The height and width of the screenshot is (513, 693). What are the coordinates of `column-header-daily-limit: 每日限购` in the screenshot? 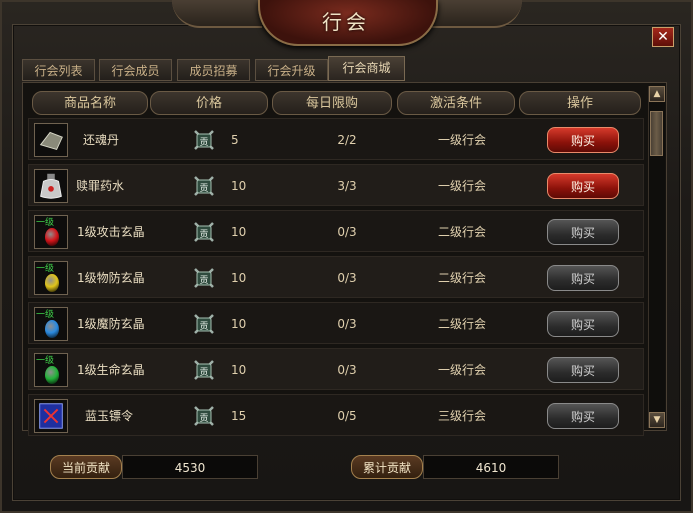 It's located at (332, 103).